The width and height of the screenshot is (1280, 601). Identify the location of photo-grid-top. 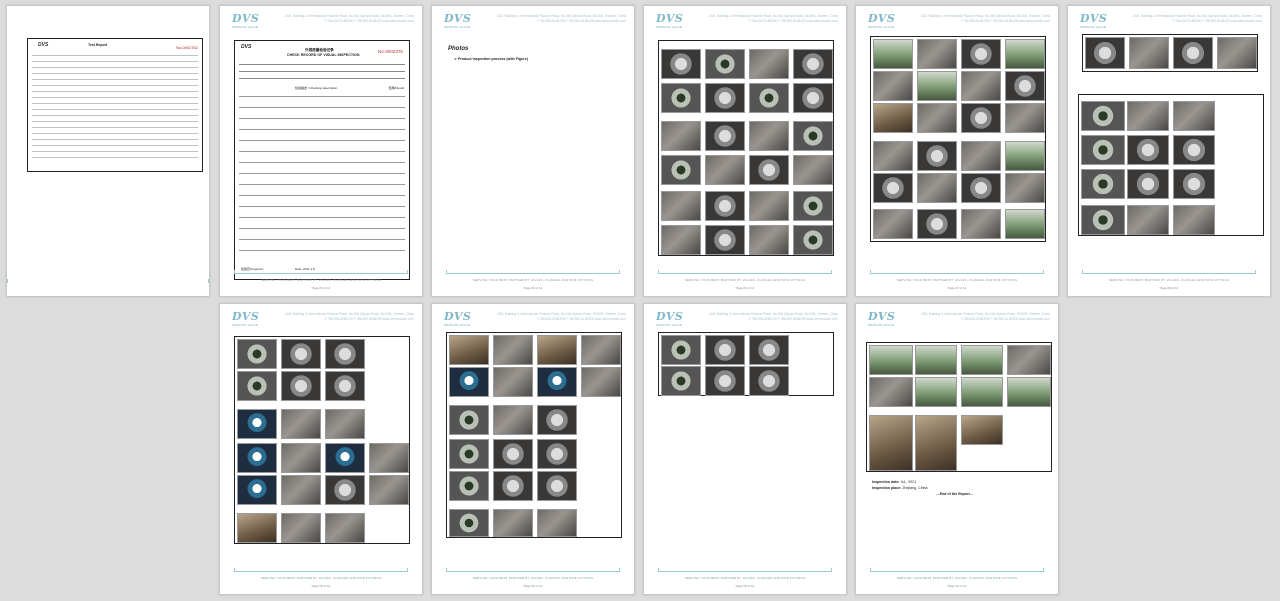
(1170, 53).